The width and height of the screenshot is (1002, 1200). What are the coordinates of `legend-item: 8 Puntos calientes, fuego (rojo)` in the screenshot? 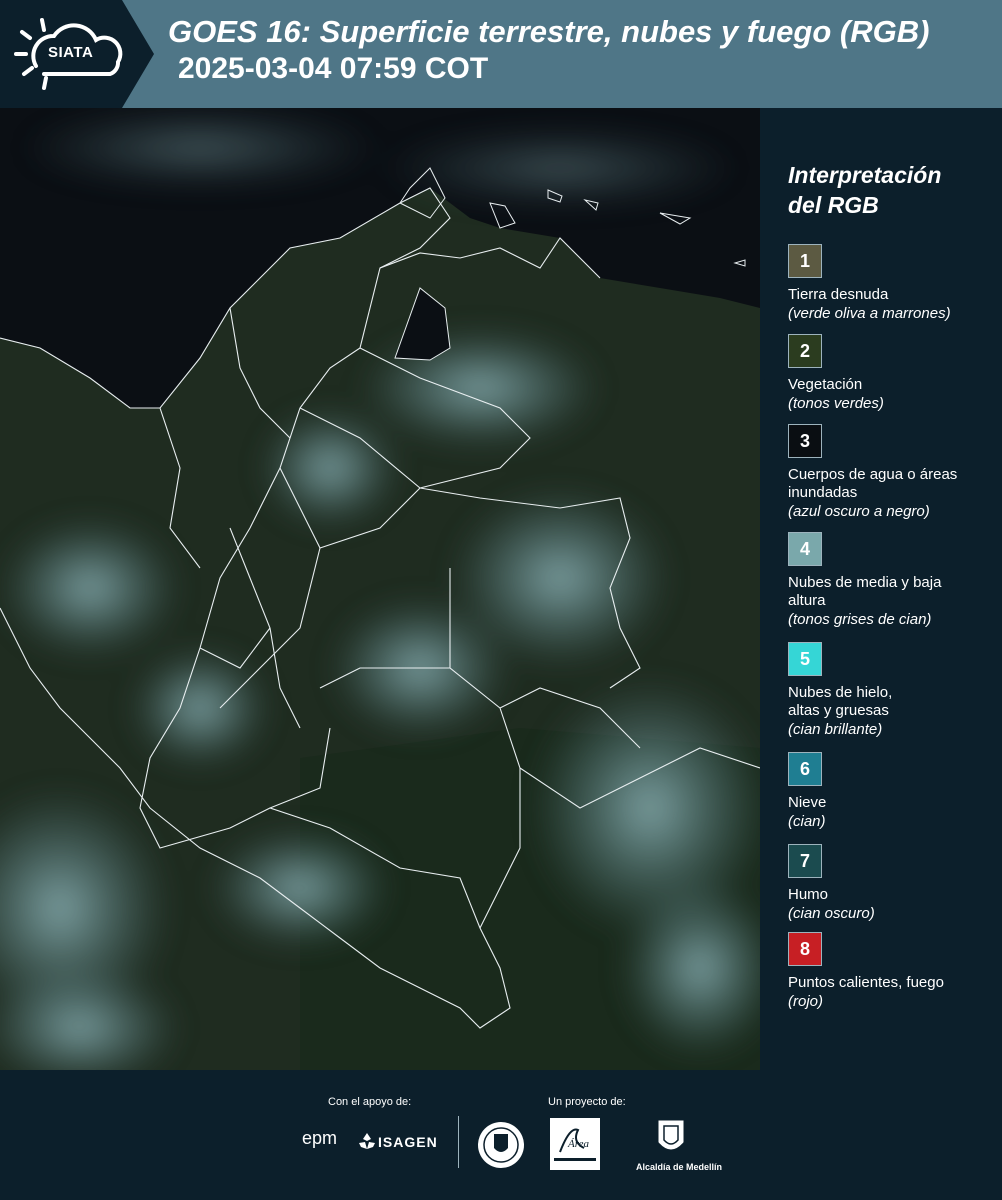 It's located at (893, 971).